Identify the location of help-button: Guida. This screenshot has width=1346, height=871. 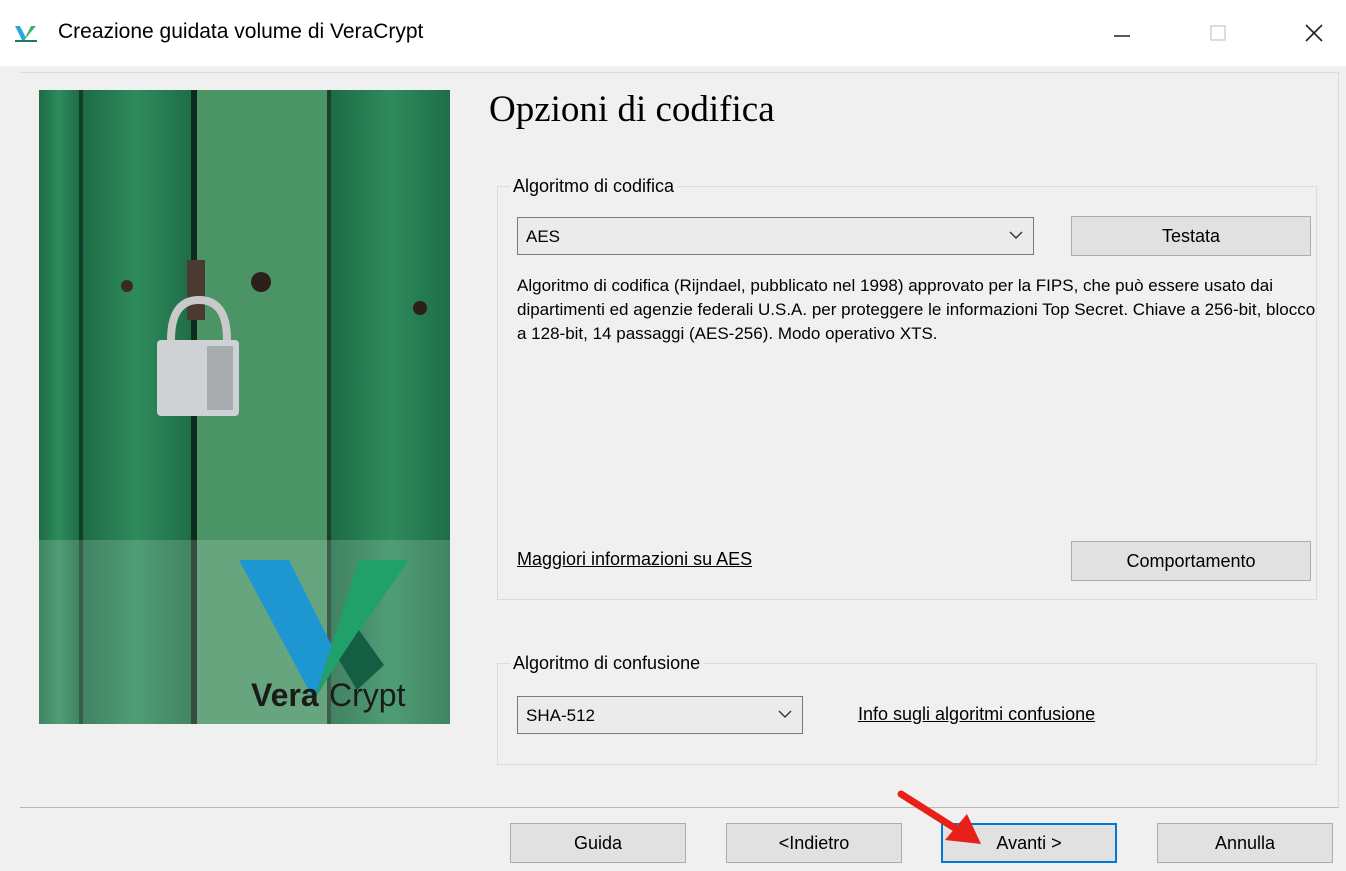
(598, 843).